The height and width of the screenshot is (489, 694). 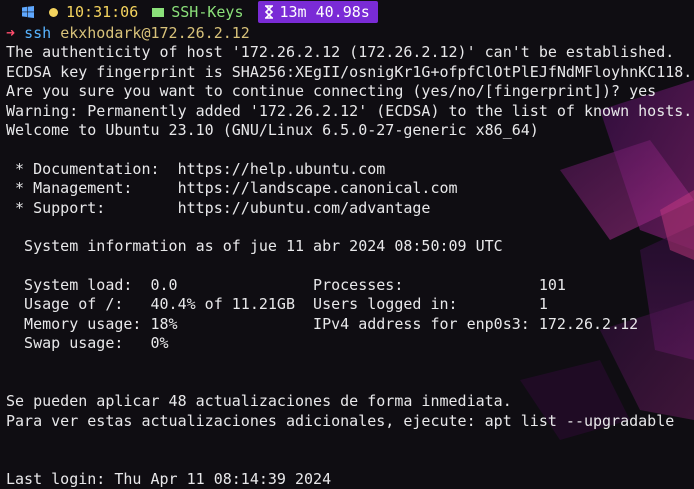 What do you see at coordinates (53, 12) in the screenshot?
I see `clock-icon` at bounding box center [53, 12].